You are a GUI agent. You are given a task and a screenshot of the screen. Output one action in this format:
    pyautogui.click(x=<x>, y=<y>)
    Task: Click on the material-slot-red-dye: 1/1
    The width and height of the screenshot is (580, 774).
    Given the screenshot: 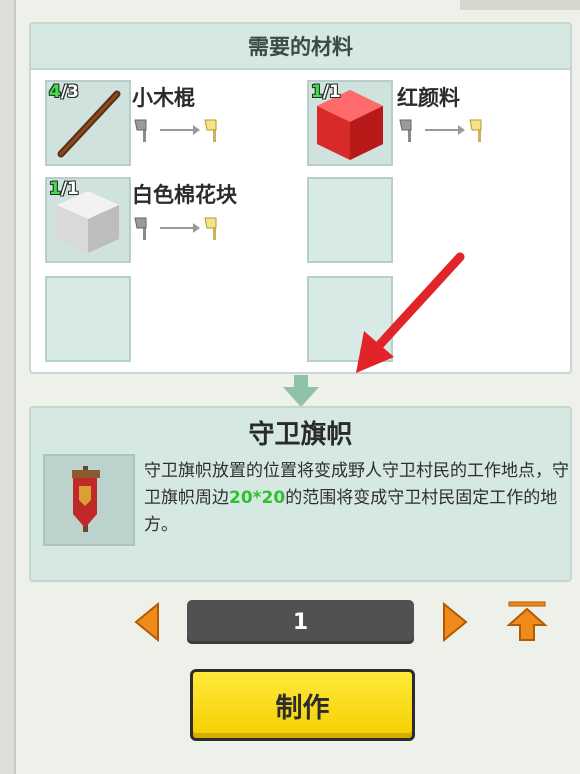 What is the action you would take?
    pyautogui.click(x=350, y=123)
    